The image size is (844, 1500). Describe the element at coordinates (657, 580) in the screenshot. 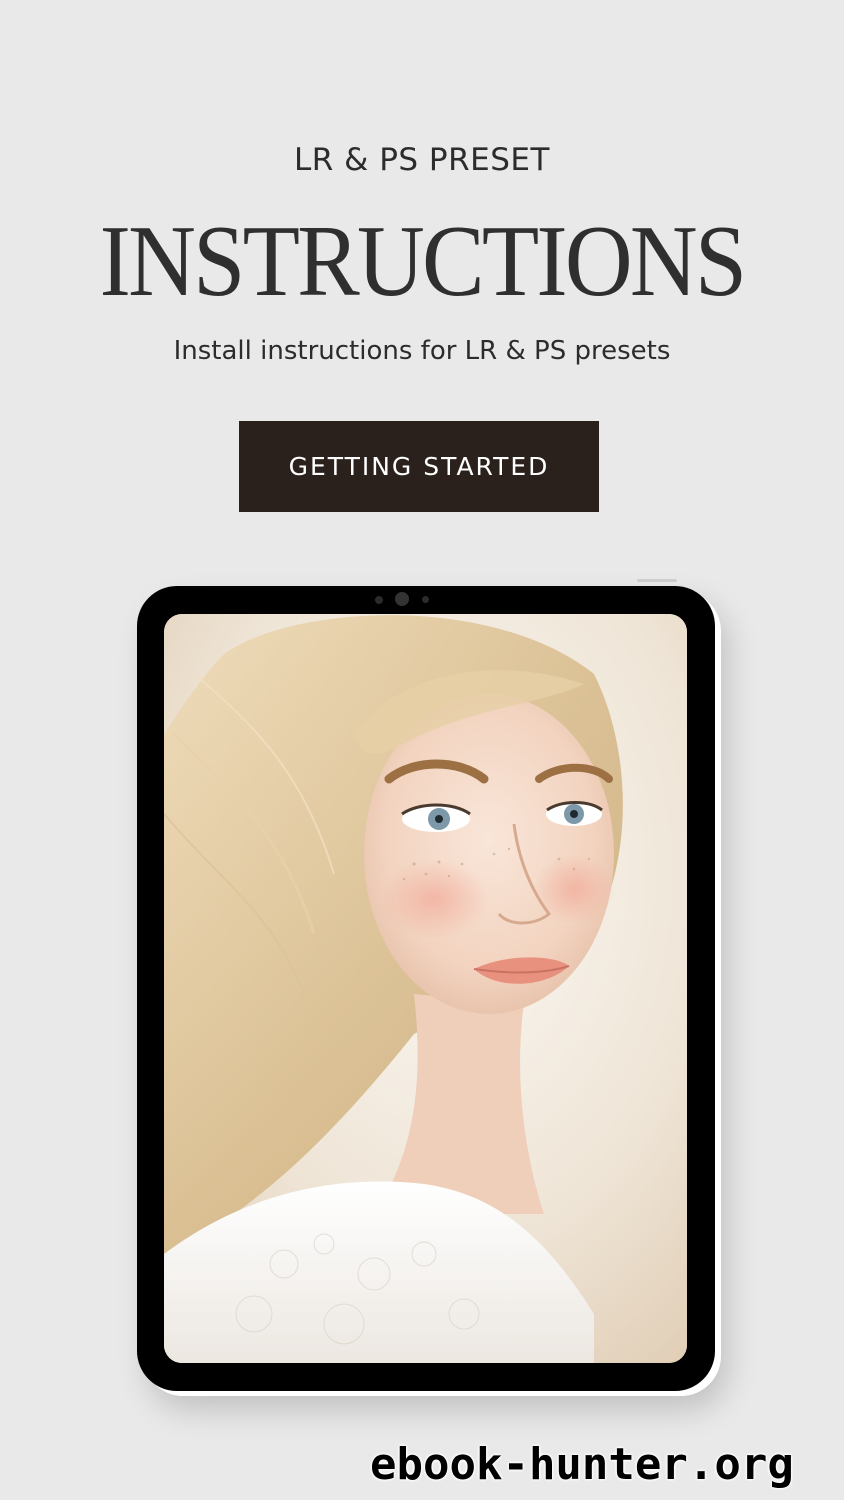

I see `tablet-top-button` at that location.